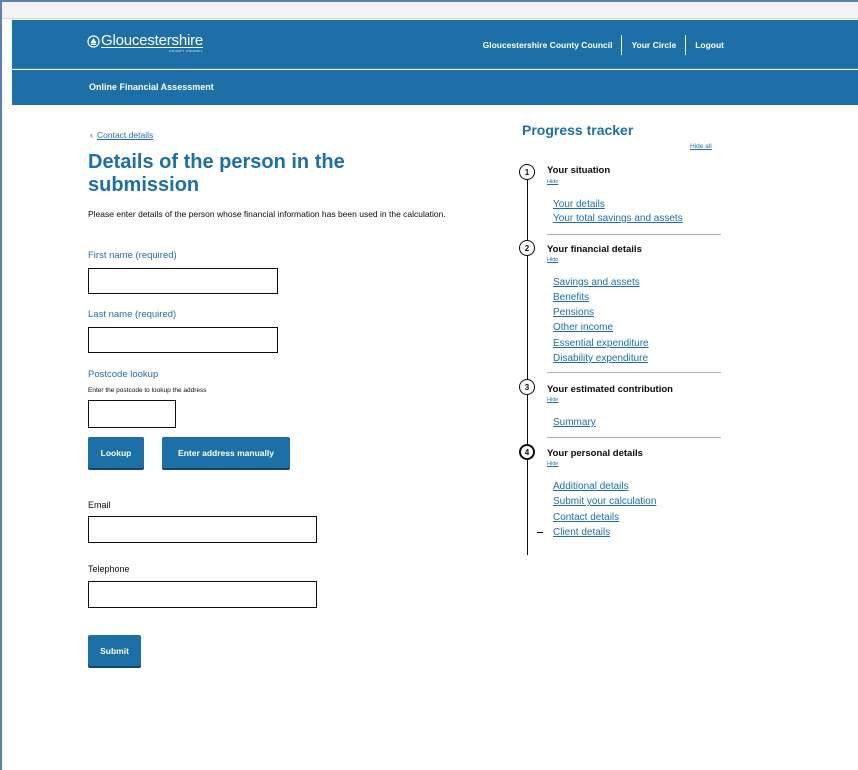 The height and width of the screenshot is (770, 858). I want to click on service-title: Online Financial Assessment, so click(151, 87).